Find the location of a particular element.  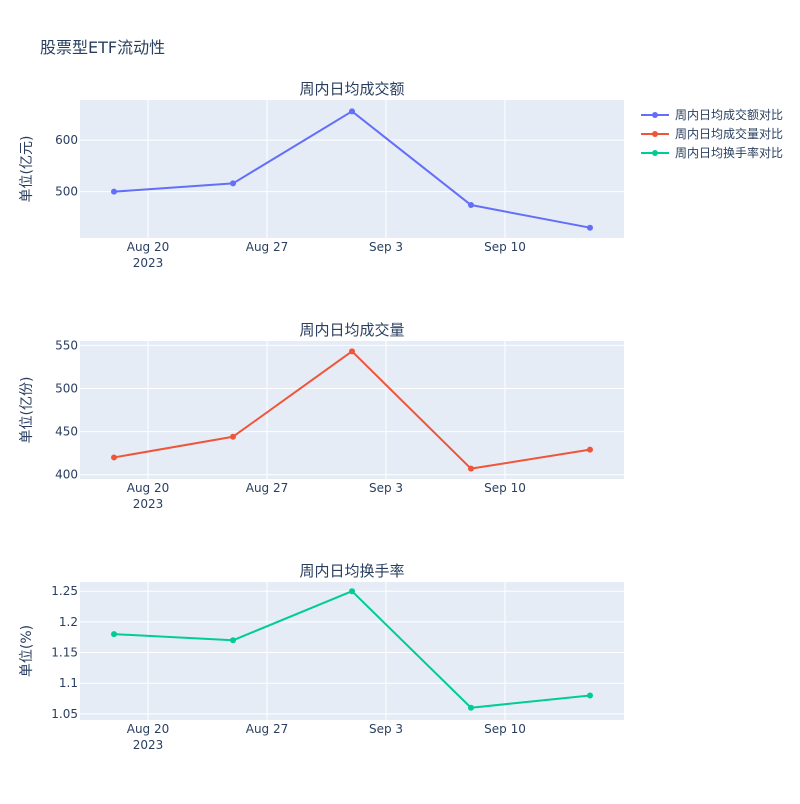

legend-entry: 周内日均成交额对比 is located at coordinates (729, 114).